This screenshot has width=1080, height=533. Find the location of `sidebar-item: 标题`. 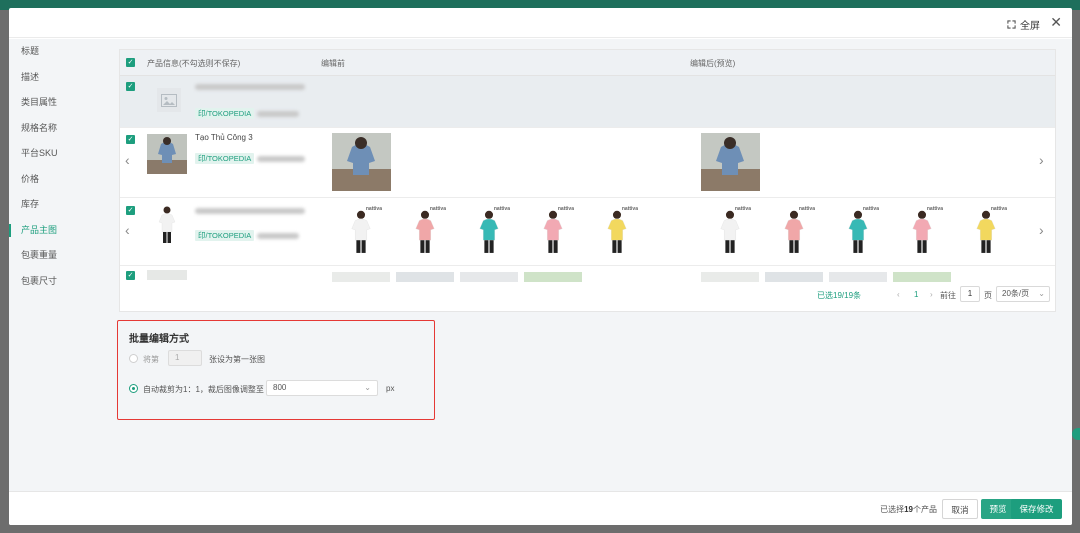

sidebar-item: 标题 is located at coordinates (58, 52).